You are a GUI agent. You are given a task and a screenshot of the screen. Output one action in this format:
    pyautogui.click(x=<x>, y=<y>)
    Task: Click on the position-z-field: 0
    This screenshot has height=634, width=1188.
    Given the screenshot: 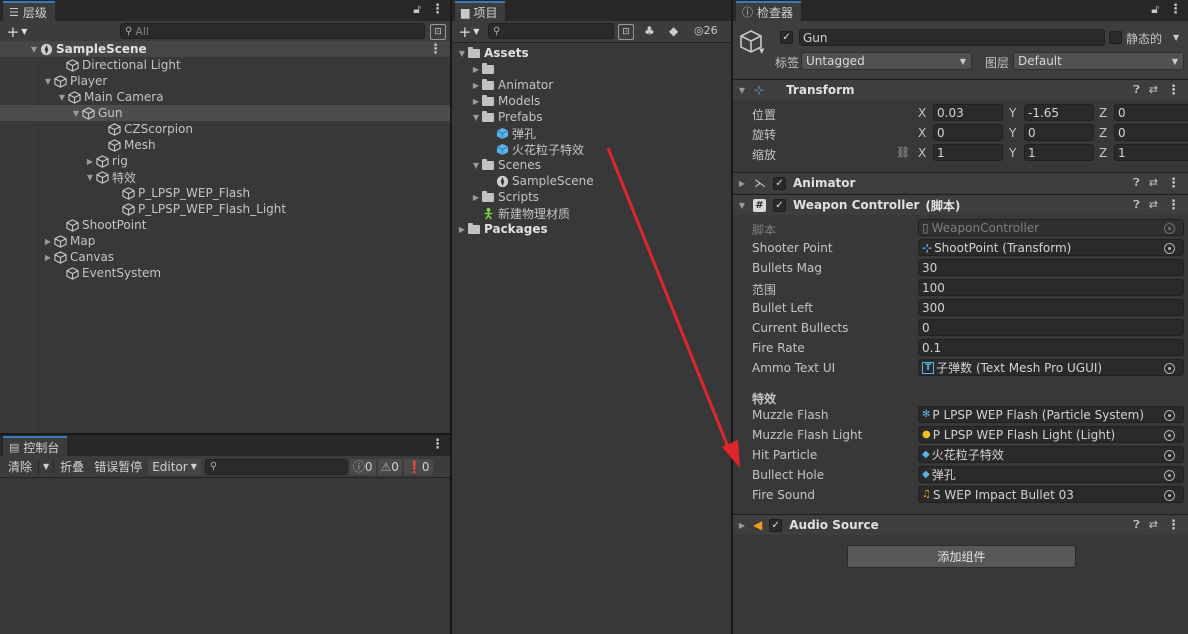 What is the action you would take?
    pyautogui.click(x=1151, y=112)
    